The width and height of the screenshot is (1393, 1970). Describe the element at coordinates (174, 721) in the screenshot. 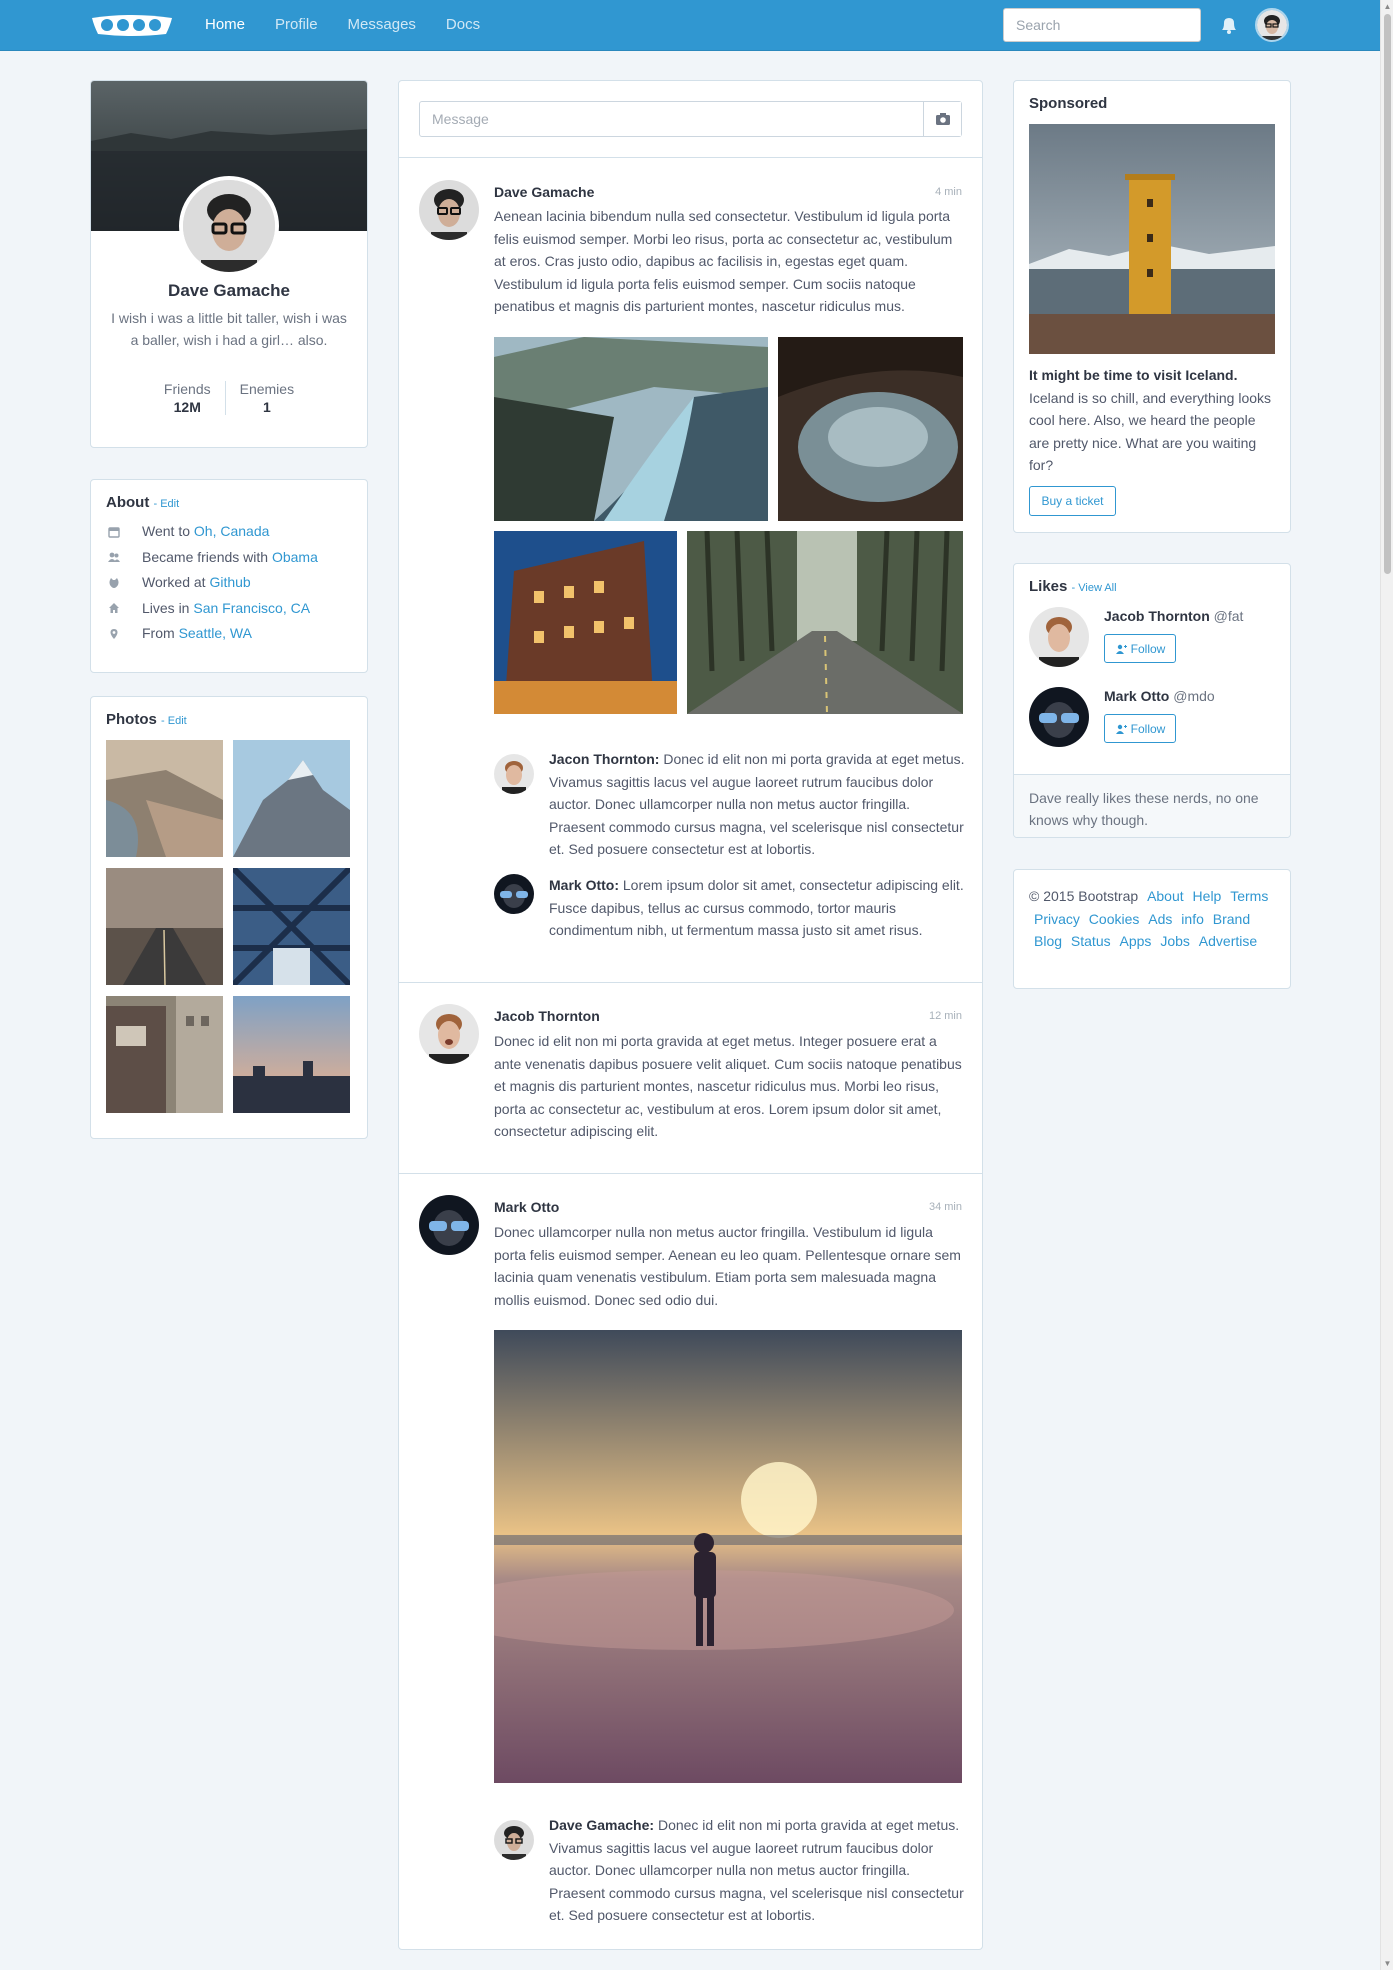

I see `photos-edit-link: - Edit` at that location.